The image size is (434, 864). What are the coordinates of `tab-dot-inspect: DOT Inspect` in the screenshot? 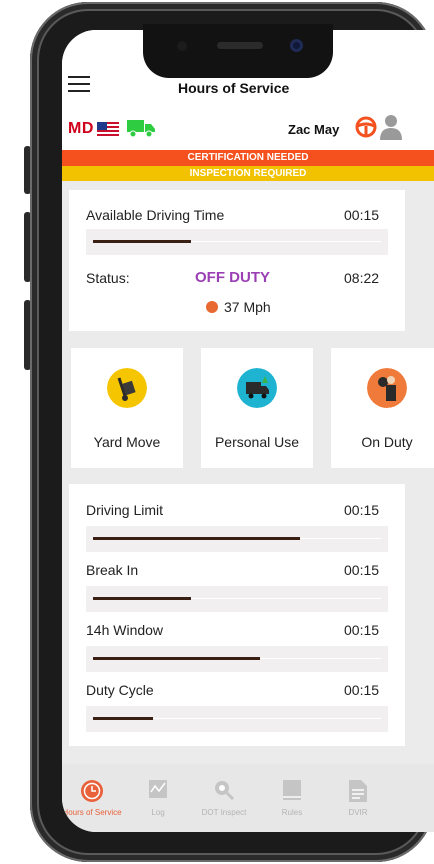 It's located at (224, 794).